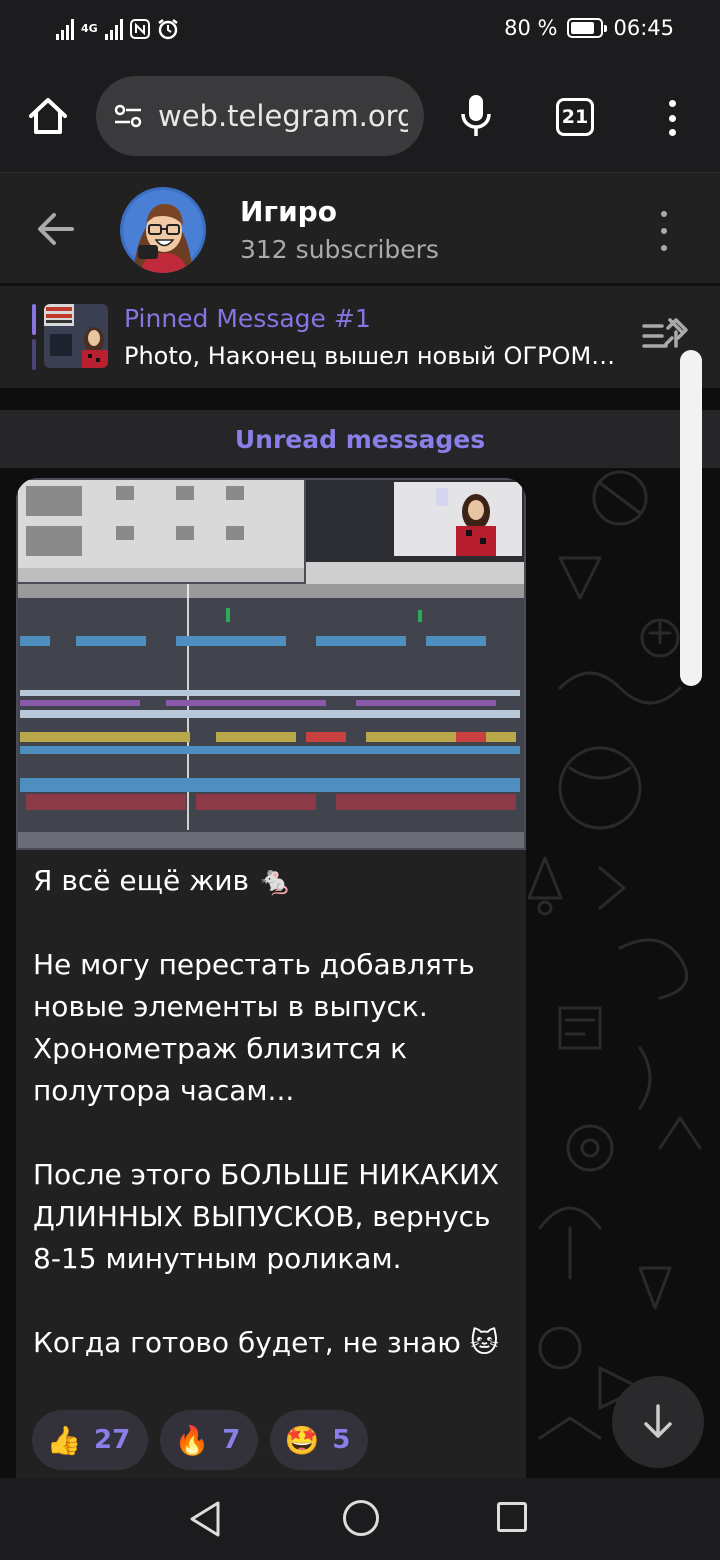 The width and height of the screenshot is (720, 1560). I want to click on star-struck-icon: 🤩, so click(302, 1440).